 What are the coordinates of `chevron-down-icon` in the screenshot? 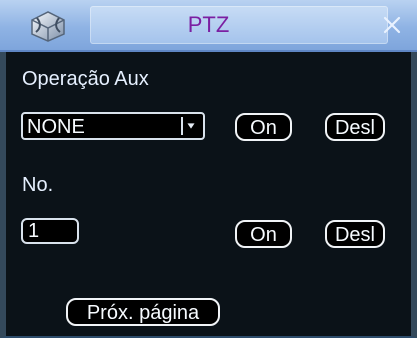 It's located at (190, 126).